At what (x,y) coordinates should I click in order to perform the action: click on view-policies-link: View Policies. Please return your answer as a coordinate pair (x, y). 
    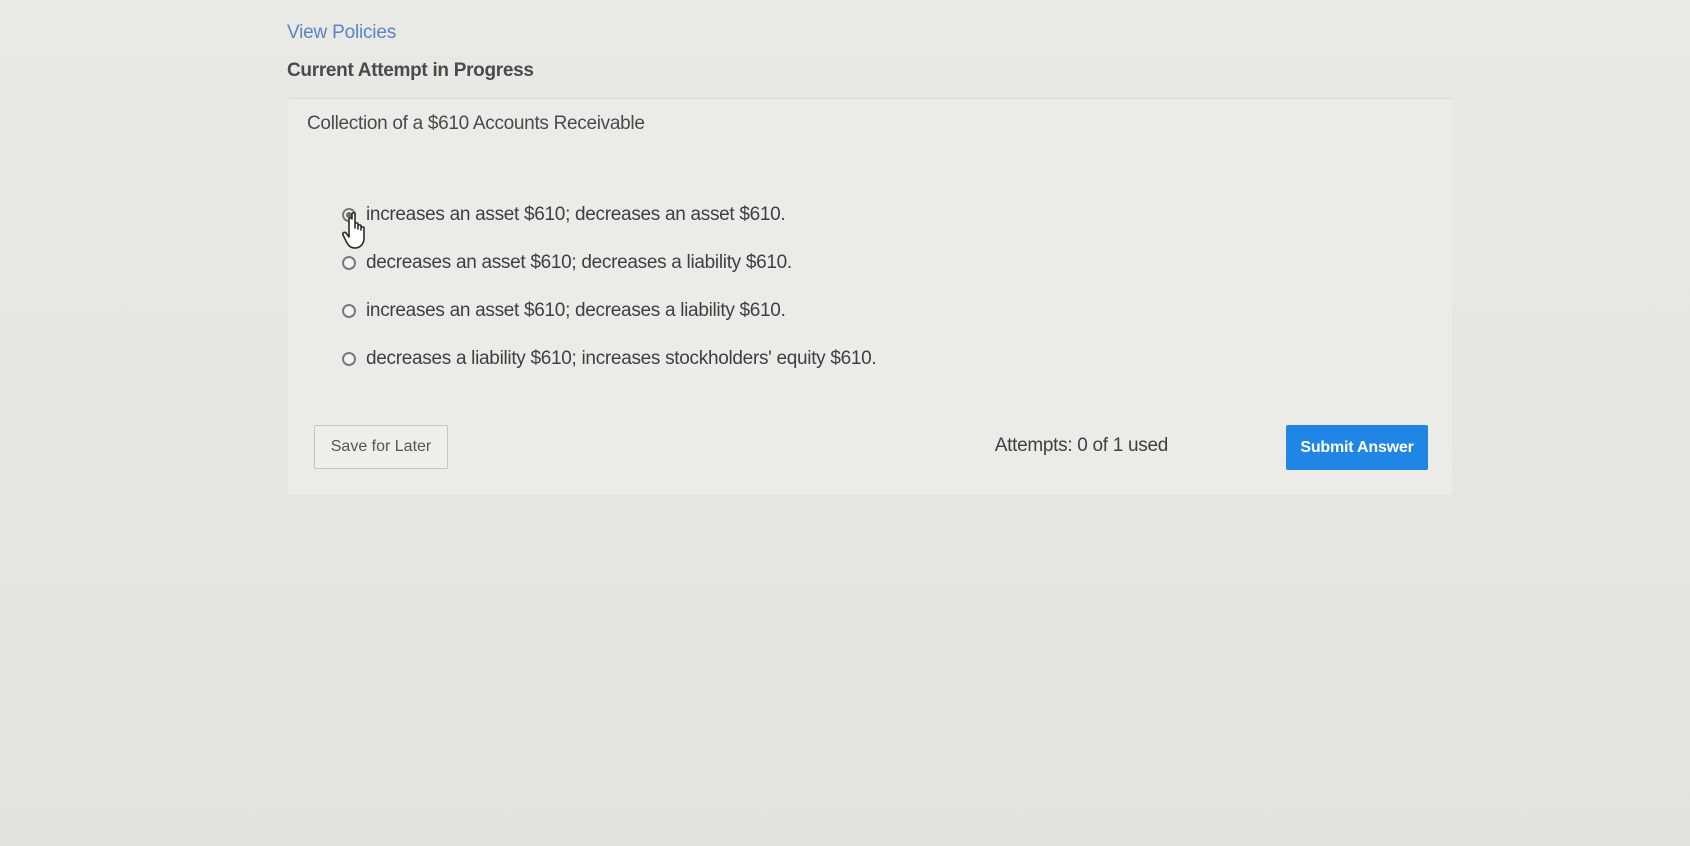
    Looking at the image, I should click on (341, 33).